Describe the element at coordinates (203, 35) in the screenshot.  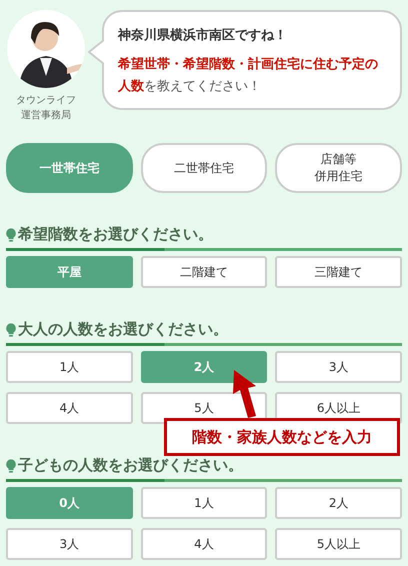
I see `bubble-text: 神奈川県横浜市南区ですね！` at that location.